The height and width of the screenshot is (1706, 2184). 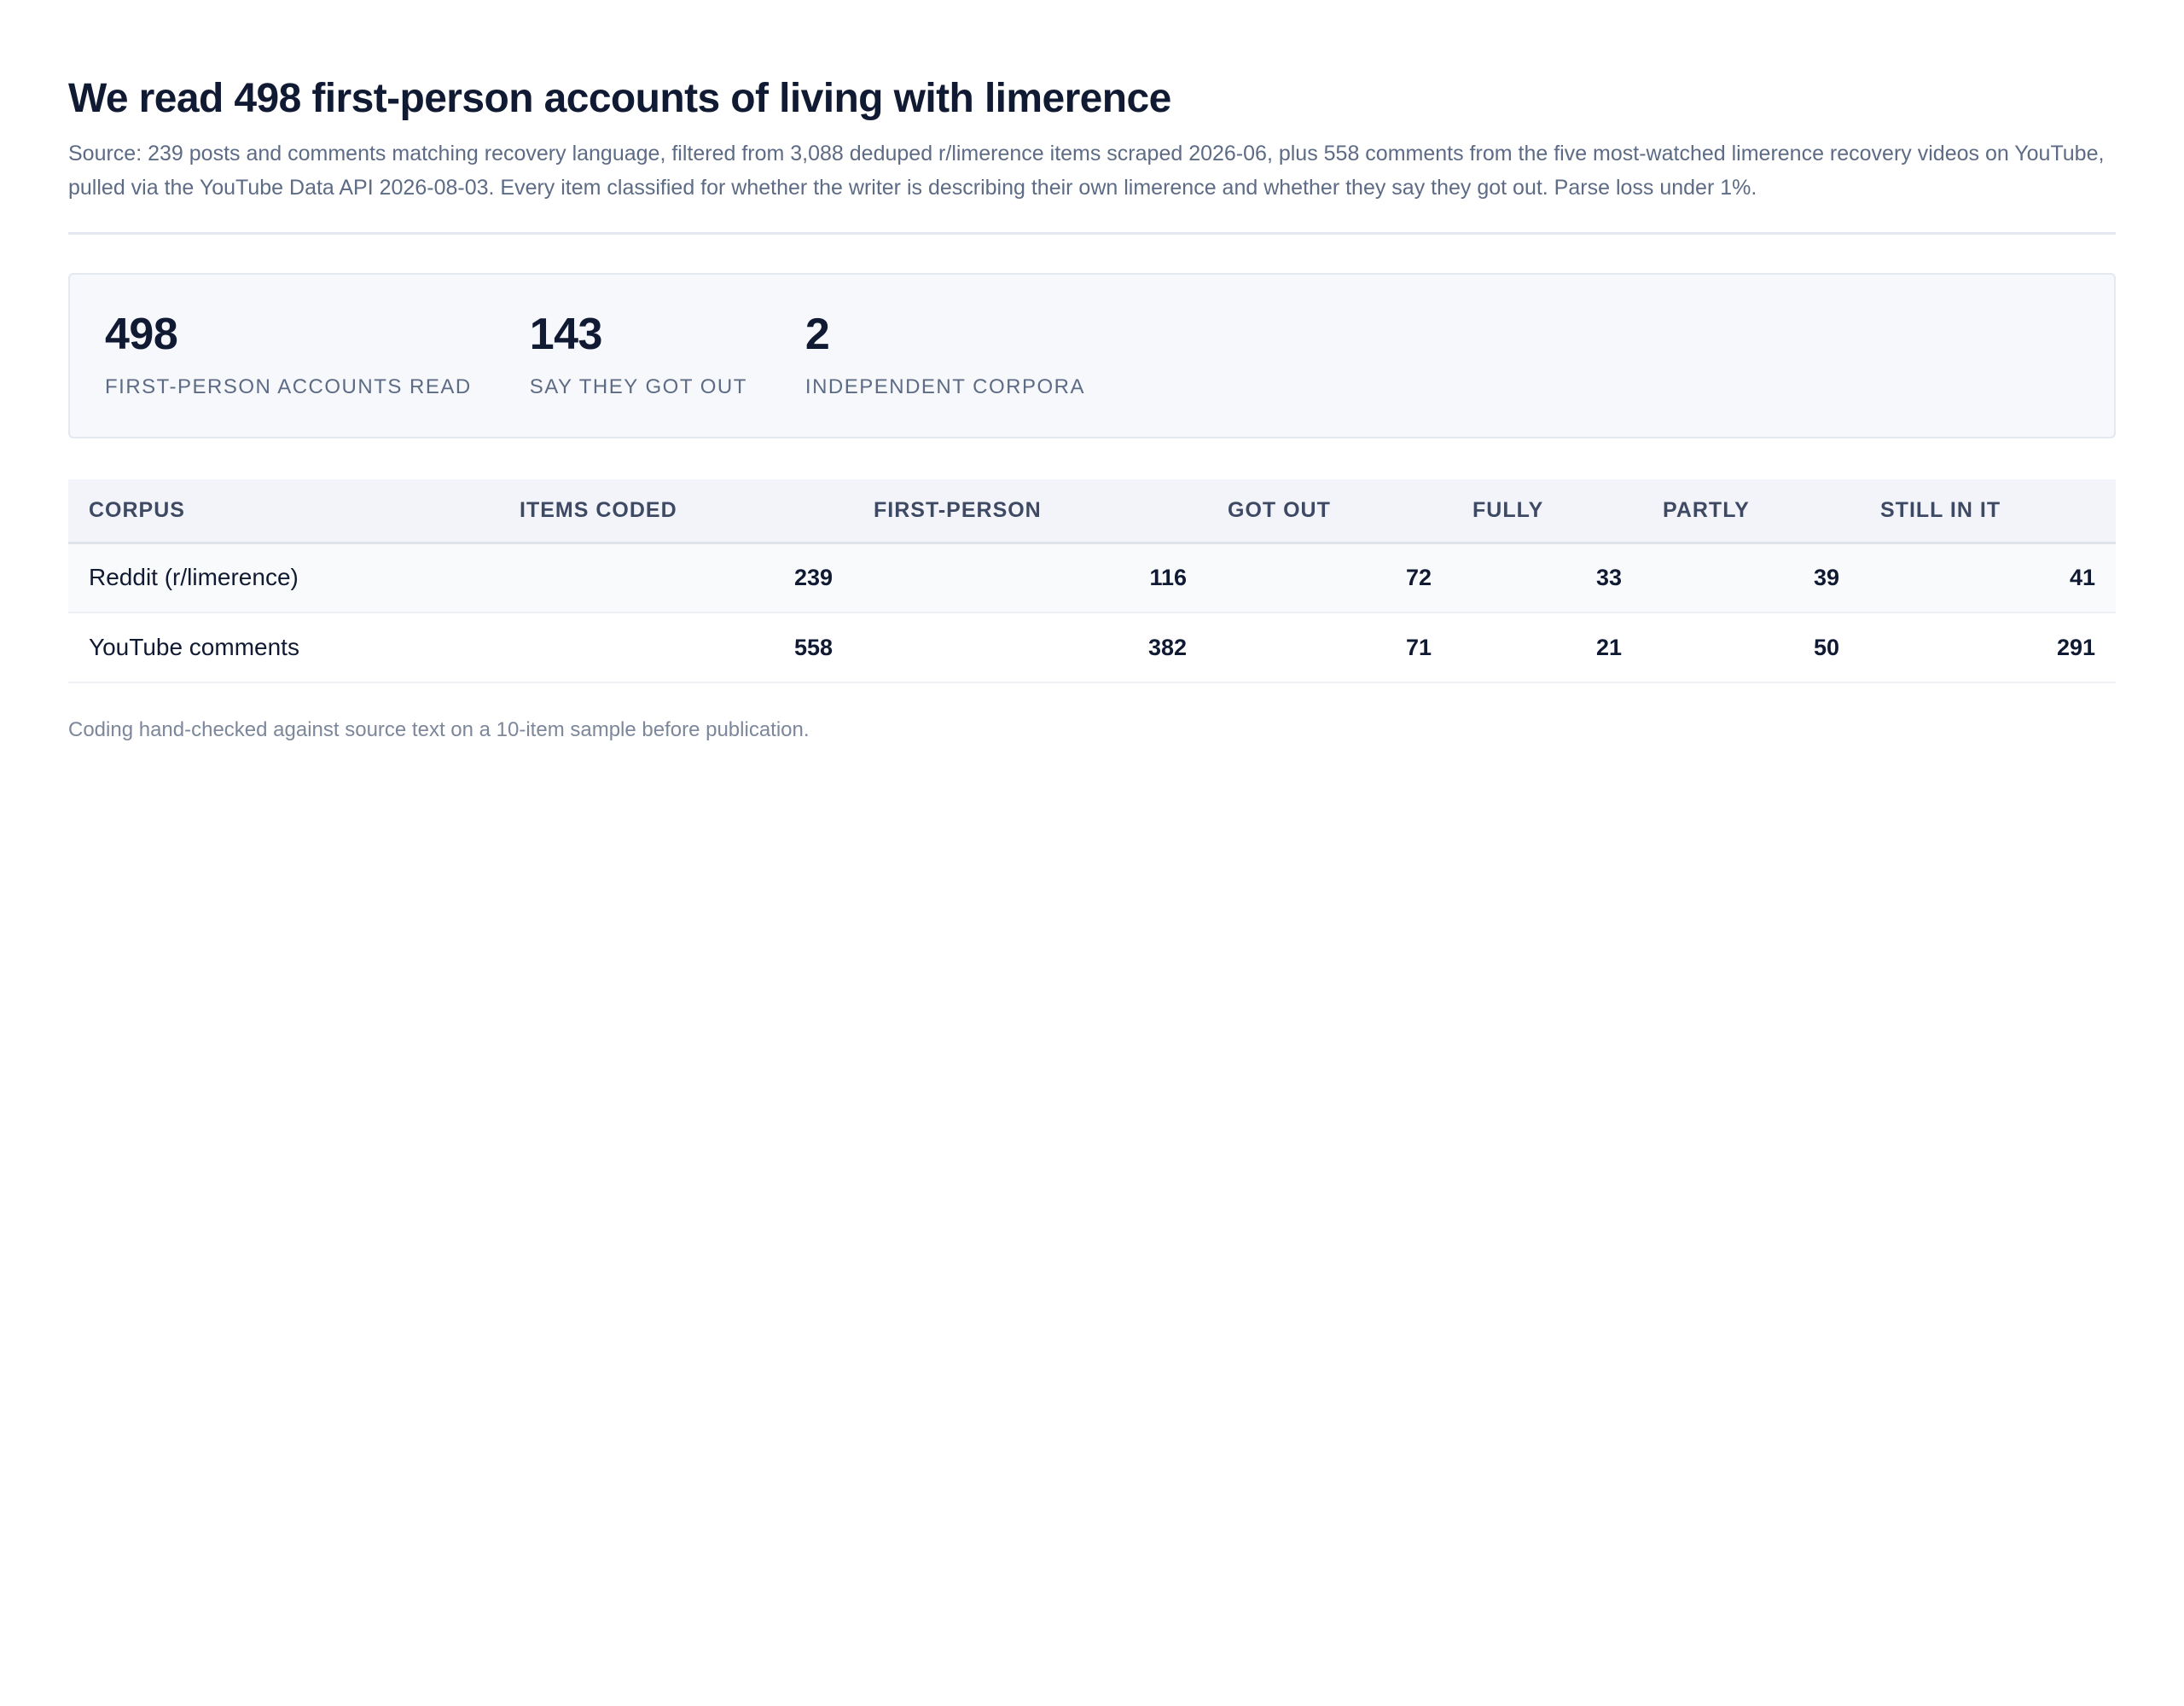 I want to click on column-header-label: Still in it, so click(x=1941, y=509).